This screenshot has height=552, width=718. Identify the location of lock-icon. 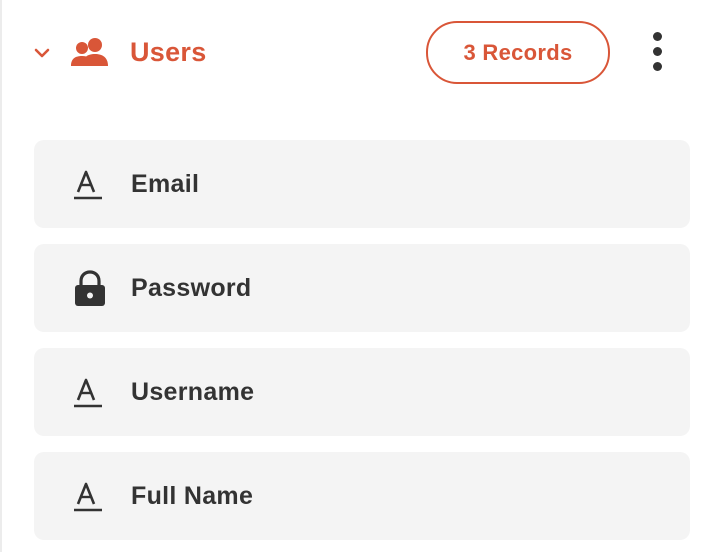
(90, 288).